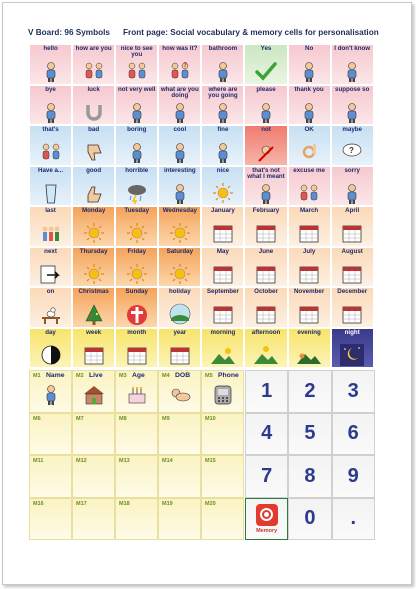  What do you see at coordinates (223, 193) in the screenshot?
I see `sun-icon` at bounding box center [223, 193].